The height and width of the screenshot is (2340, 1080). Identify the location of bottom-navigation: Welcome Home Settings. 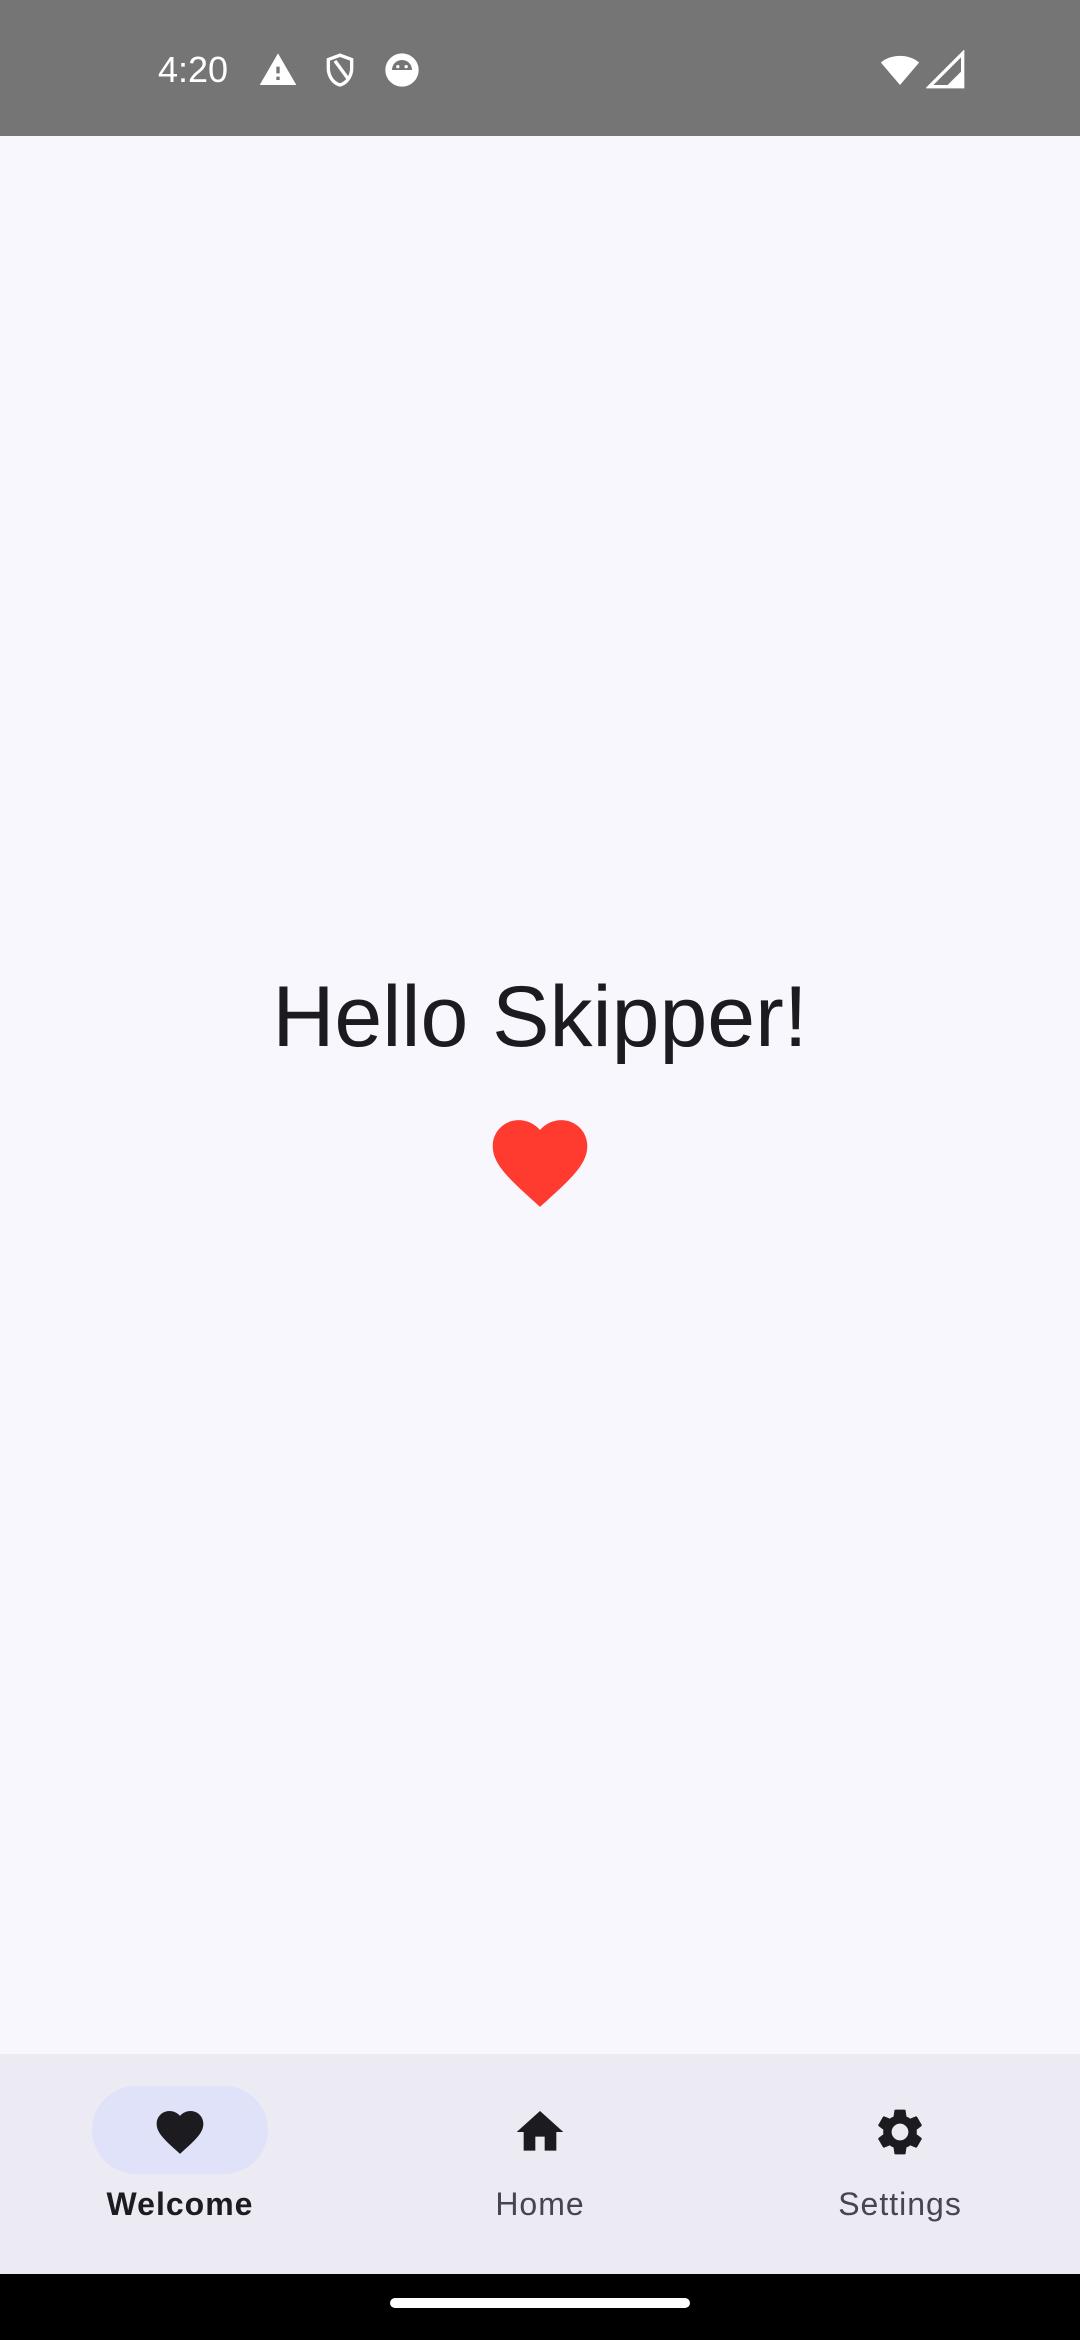
(540, 2164).